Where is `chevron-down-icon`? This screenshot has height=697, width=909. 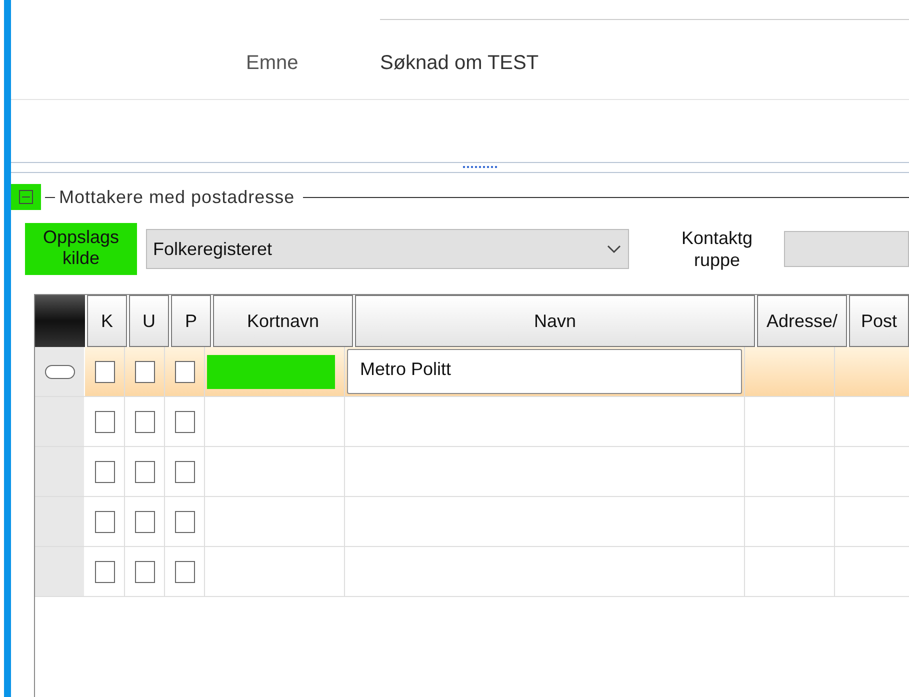 chevron-down-icon is located at coordinates (614, 249).